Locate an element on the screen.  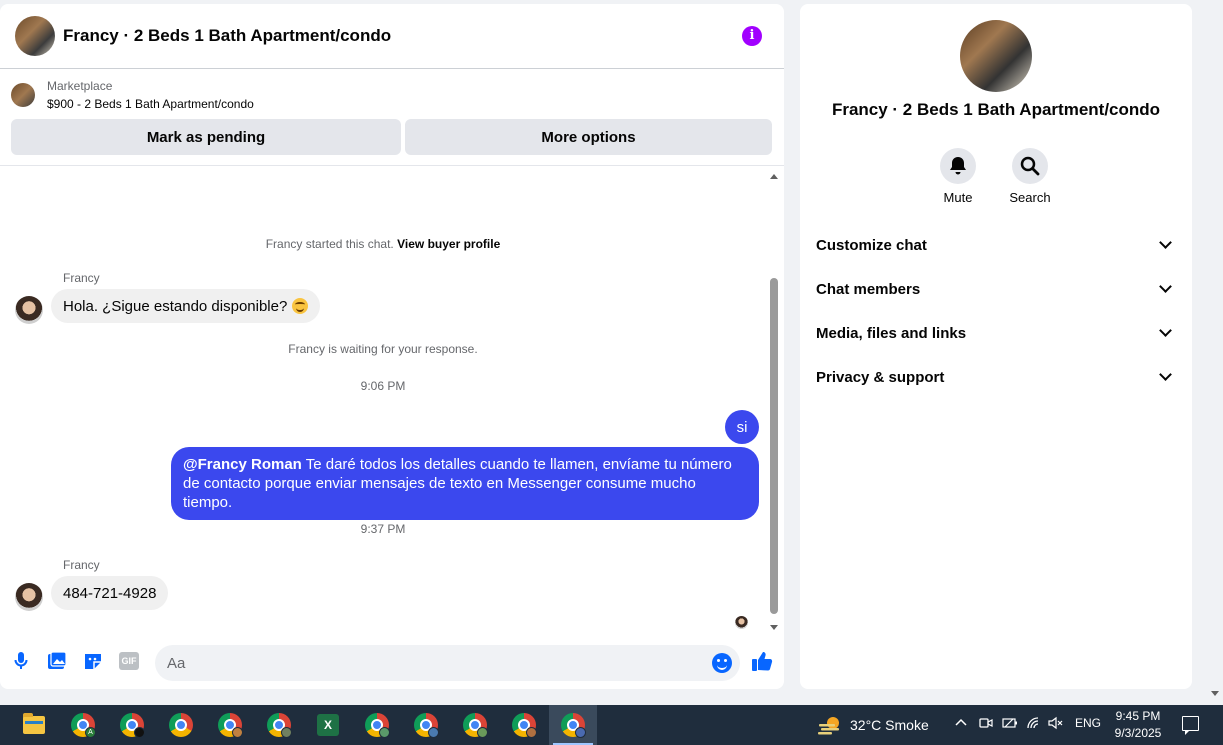
meet-now-icon is located at coordinates (986, 724).